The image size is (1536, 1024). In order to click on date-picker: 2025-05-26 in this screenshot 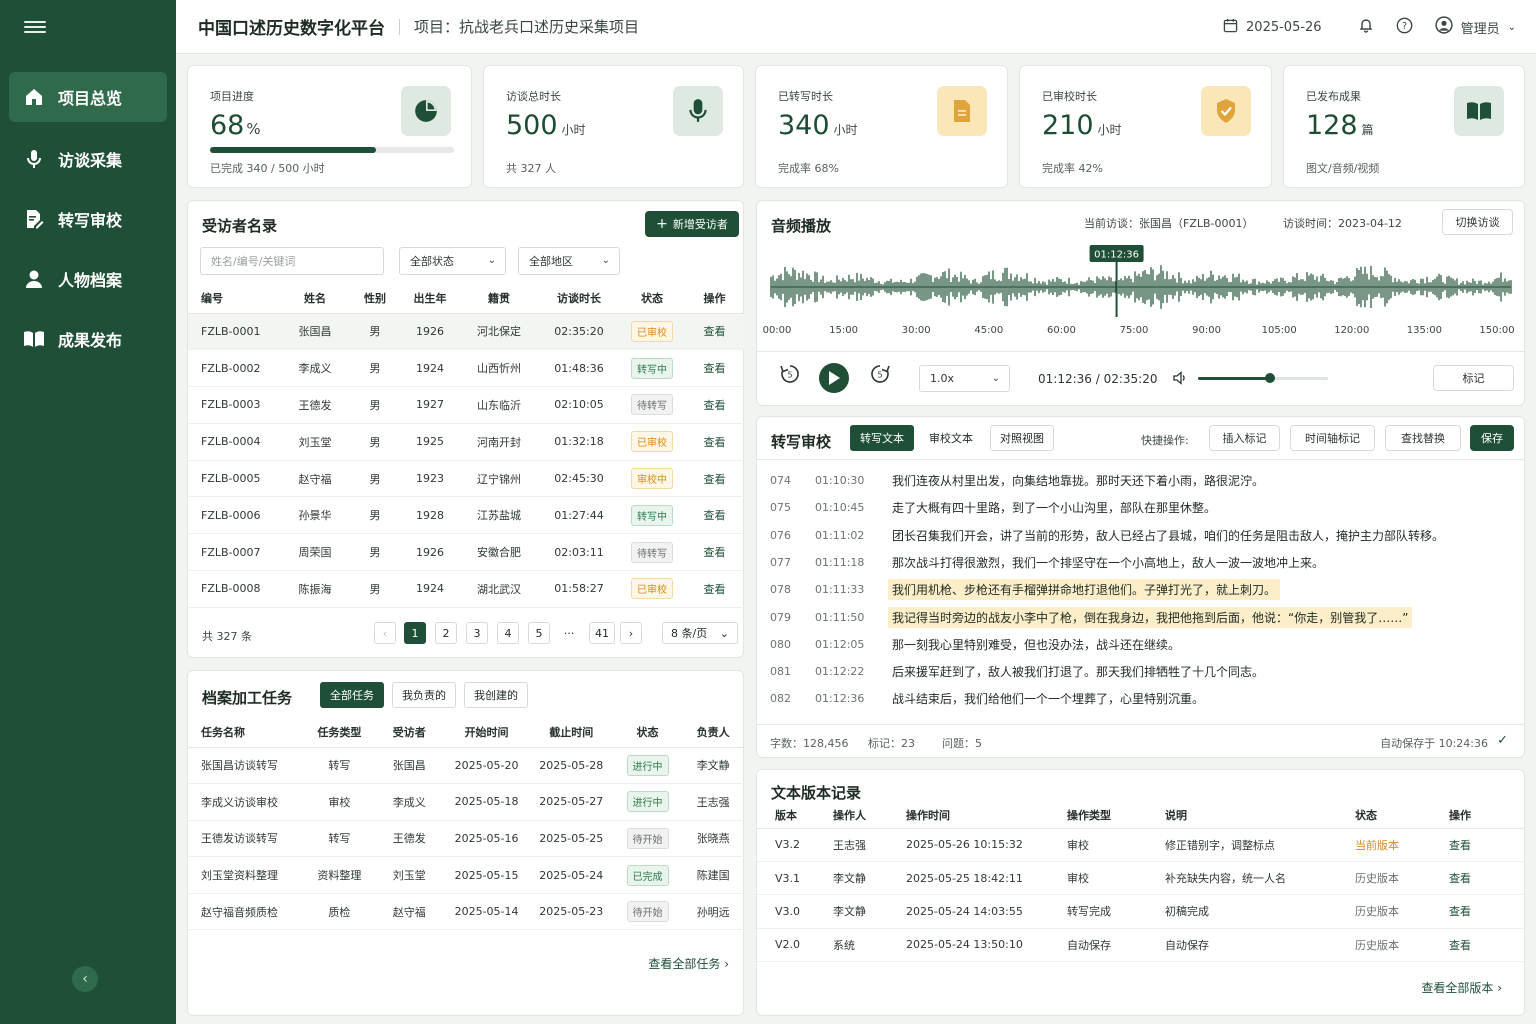, I will do `click(1272, 27)`.